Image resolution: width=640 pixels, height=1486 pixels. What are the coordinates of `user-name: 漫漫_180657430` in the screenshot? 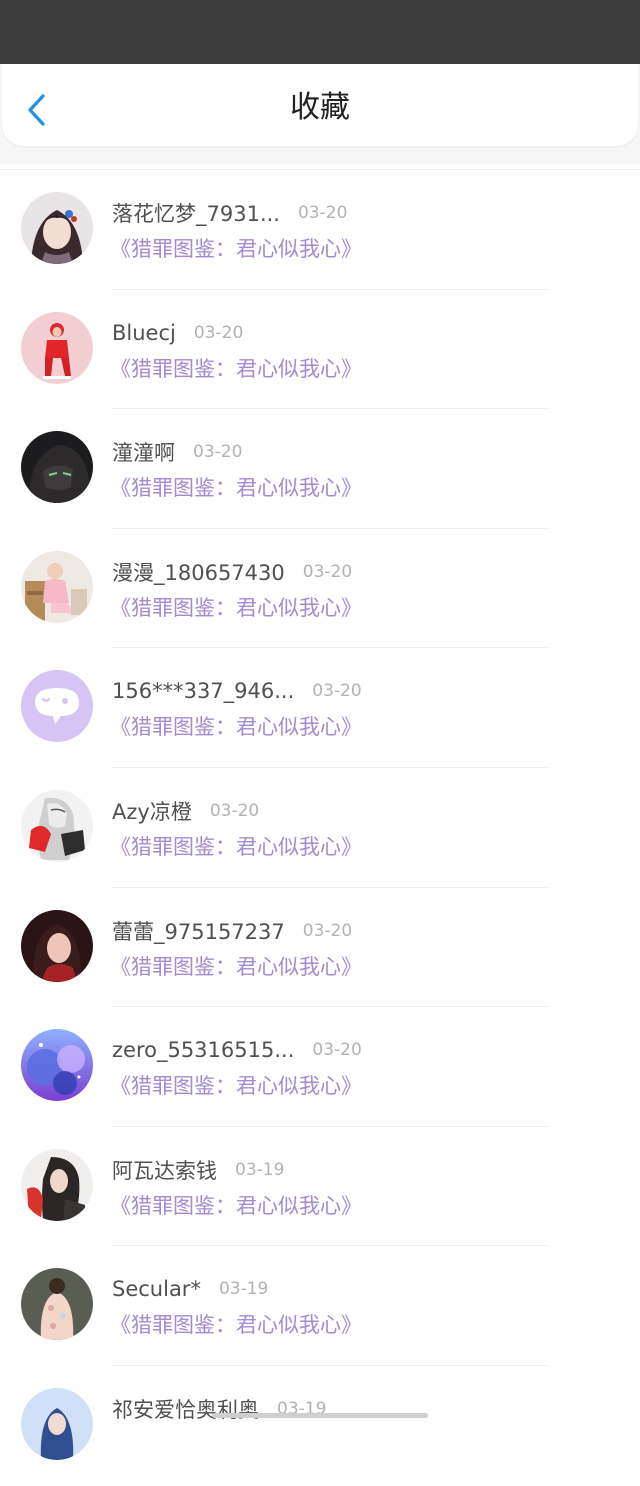 It's located at (198, 572).